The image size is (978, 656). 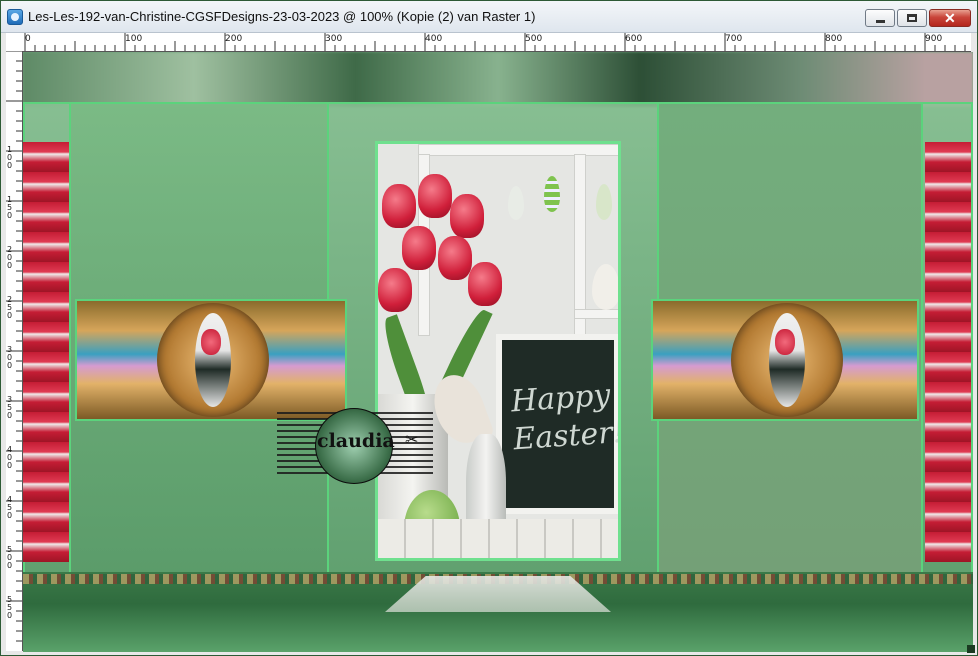 I want to click on right-red-stripes, so click(x=948, y=352).